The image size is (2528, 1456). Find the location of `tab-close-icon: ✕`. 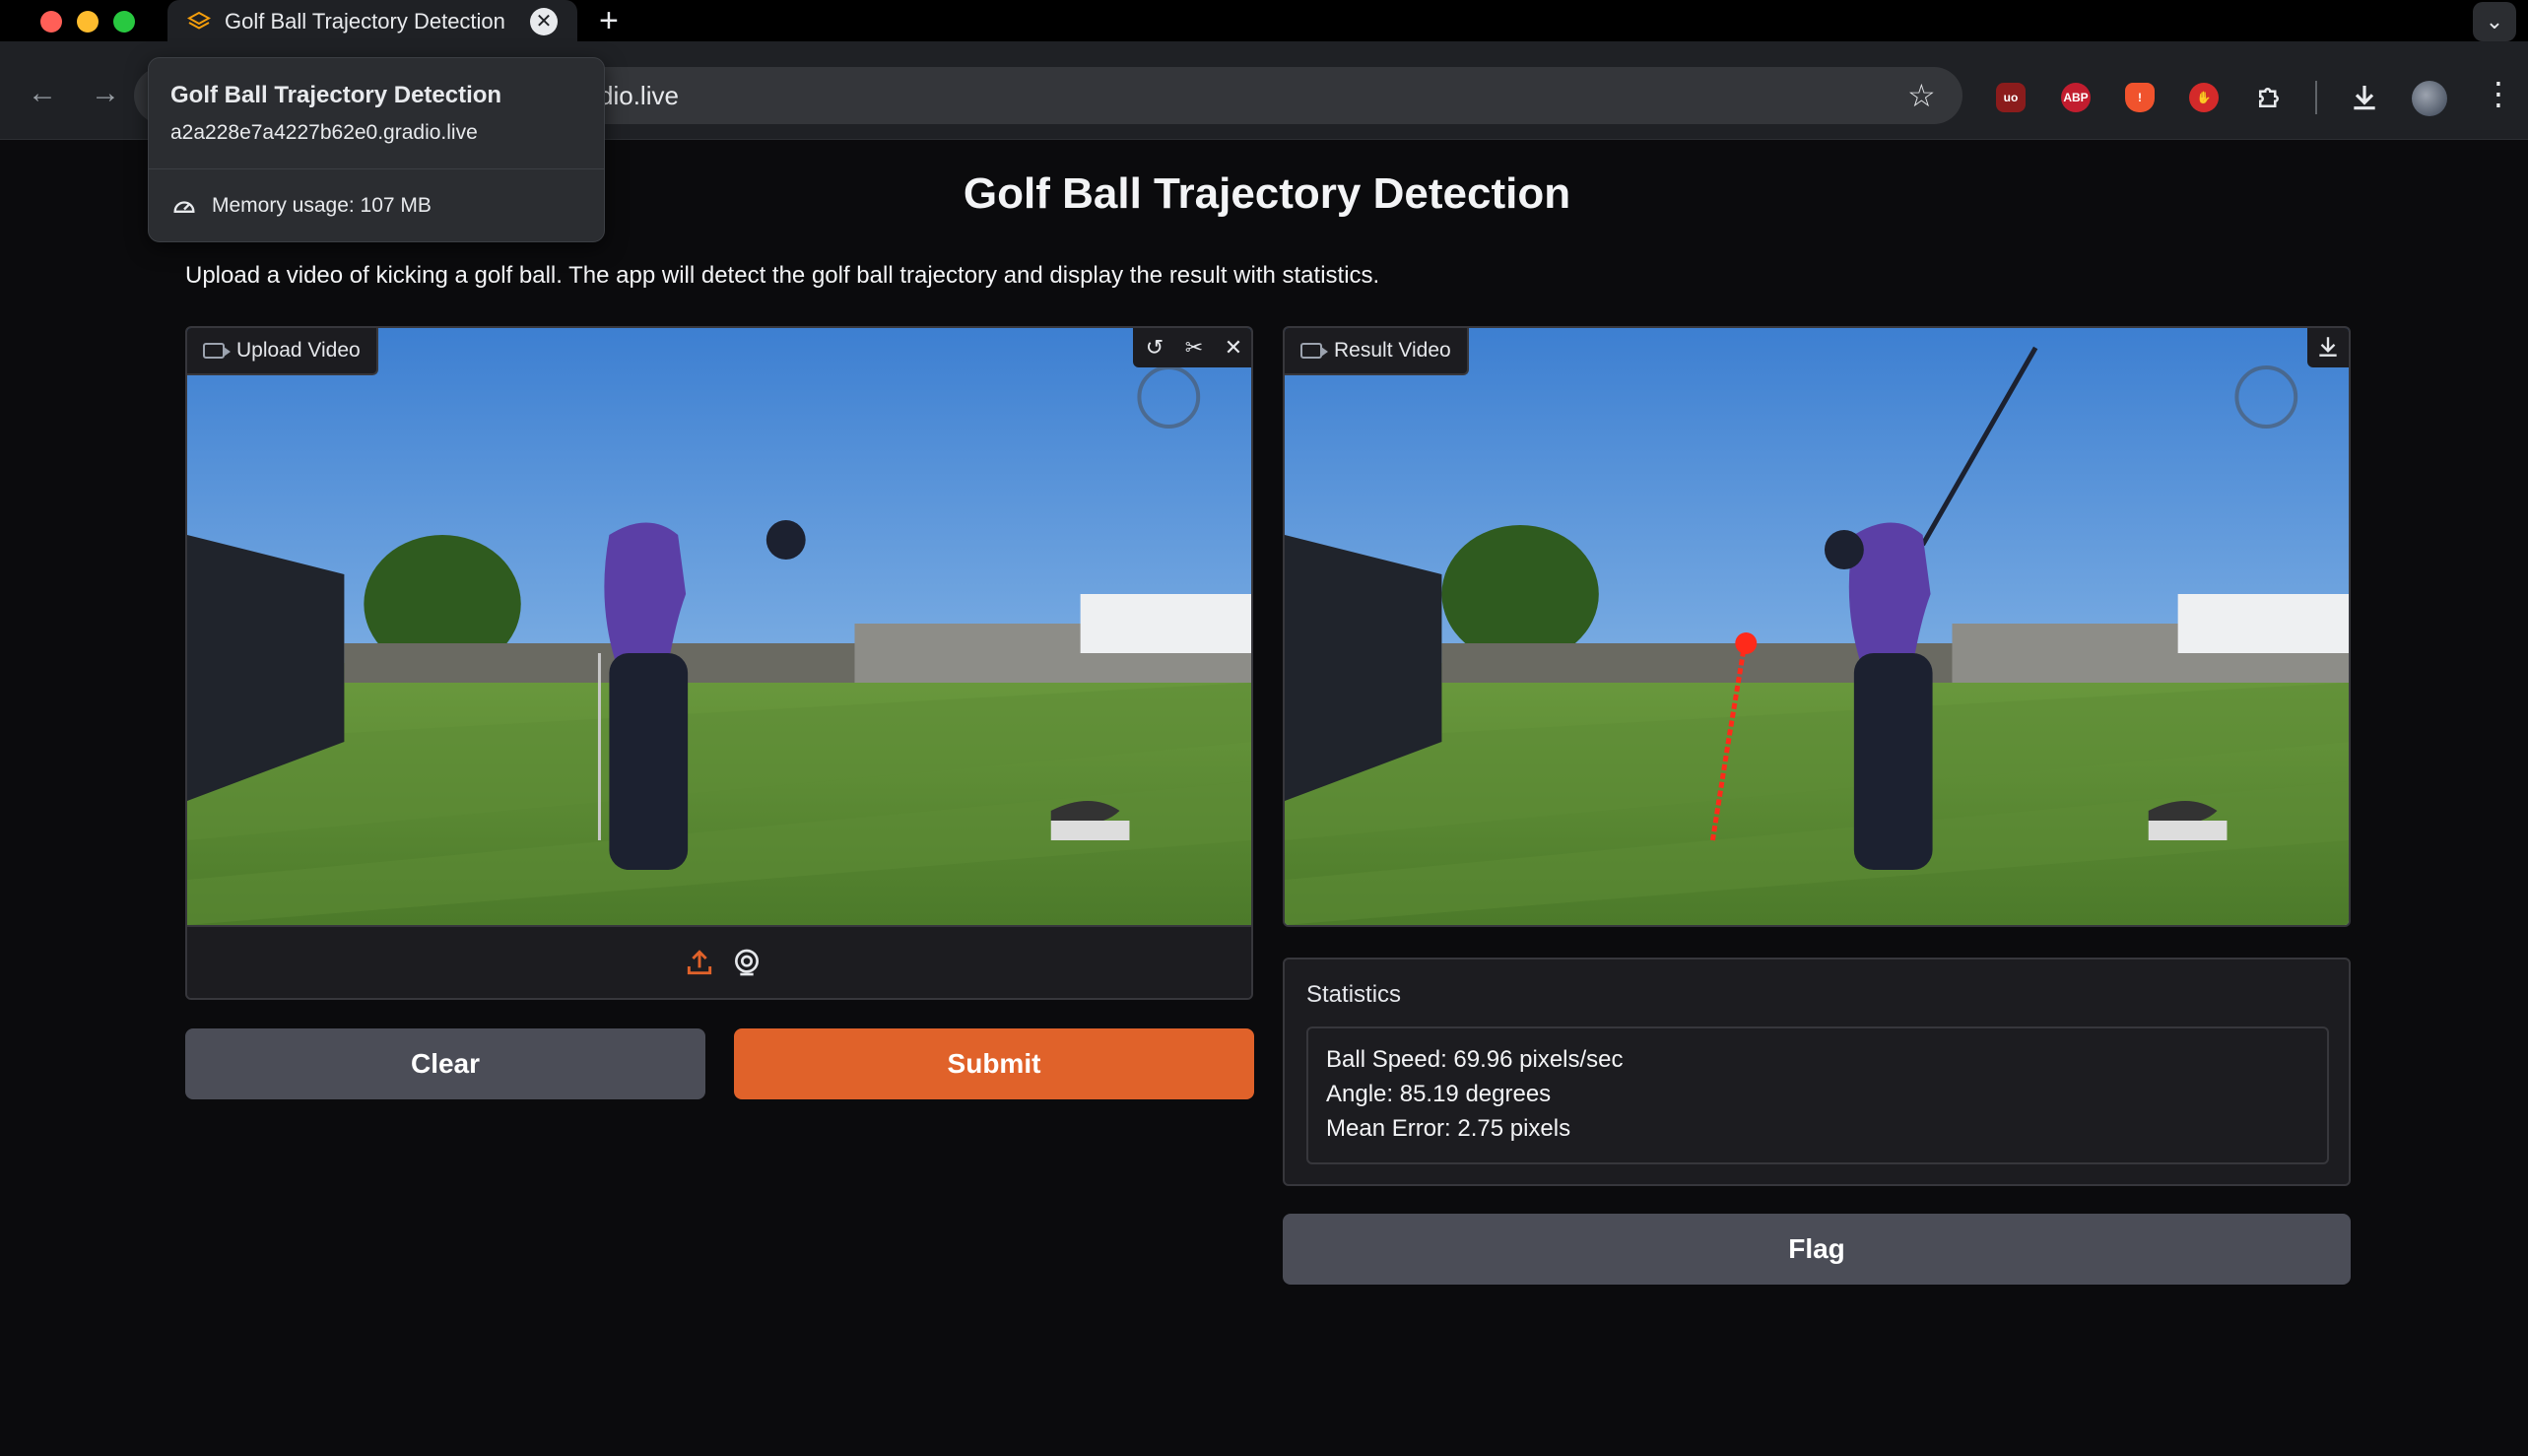

tab-close-icon: ✕ is located at coordinates (544, 21).